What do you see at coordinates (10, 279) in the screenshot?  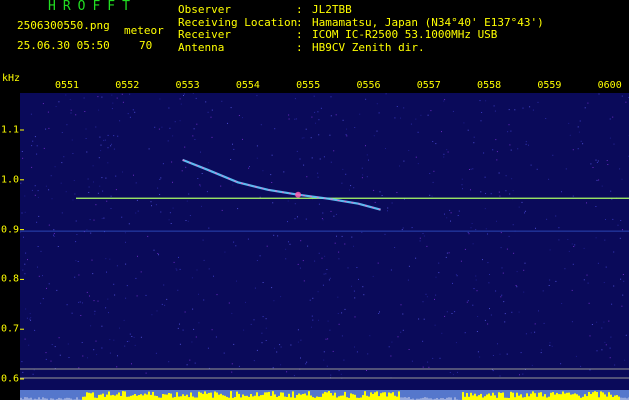 I see `y-tick-label: 0.8` at bounding box center [10, 279].